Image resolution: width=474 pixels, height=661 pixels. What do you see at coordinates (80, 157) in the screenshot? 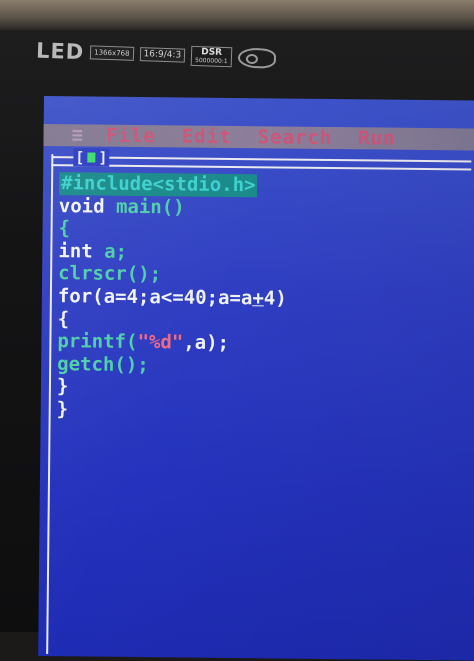
I see `close-bracket-open: [` at bounding box center [80, 157].